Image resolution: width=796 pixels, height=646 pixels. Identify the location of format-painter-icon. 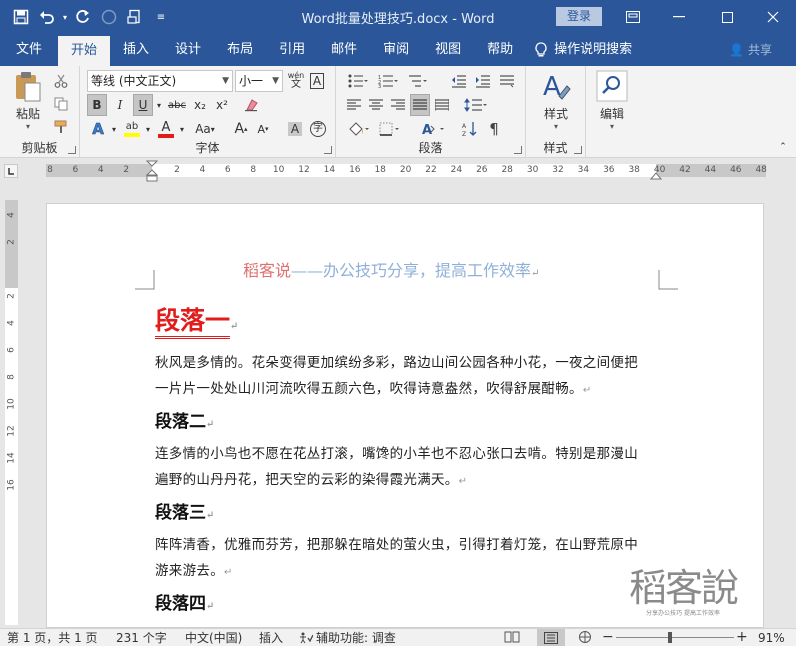
(61, 127).